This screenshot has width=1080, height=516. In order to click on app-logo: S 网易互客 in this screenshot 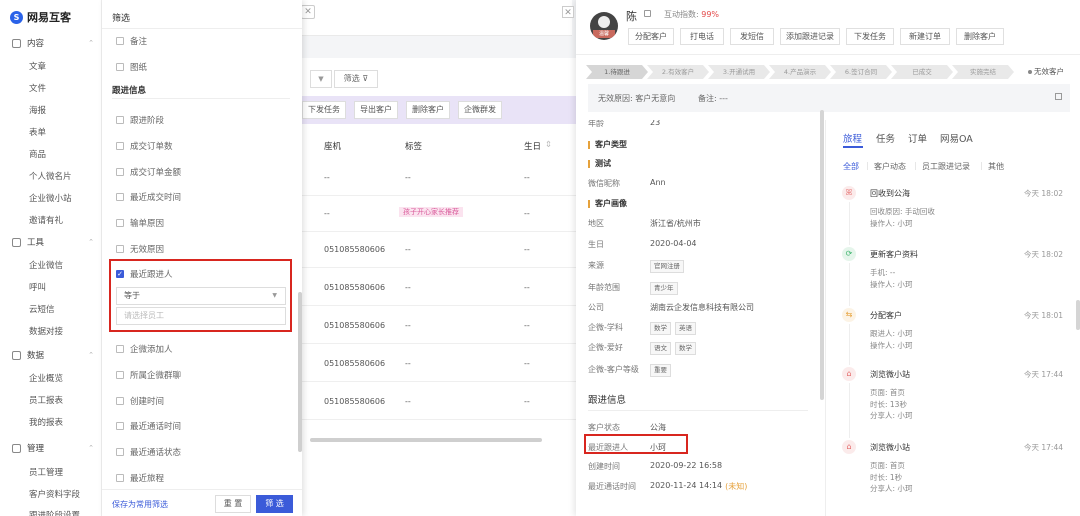, I will do `click(40, 17)`.